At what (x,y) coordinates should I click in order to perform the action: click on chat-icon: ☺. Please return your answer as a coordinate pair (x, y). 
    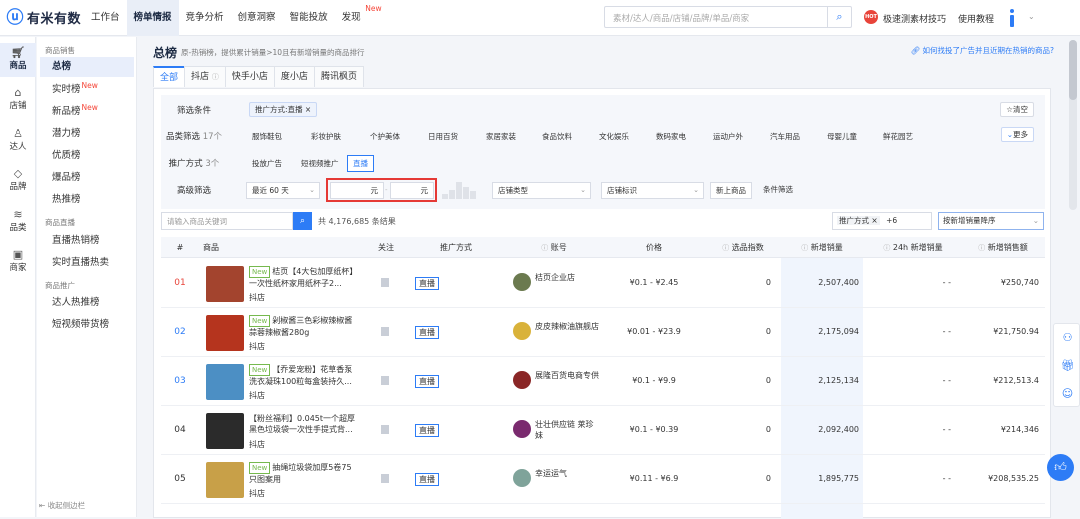
    Looking at the image, I should click on (1067, 393).